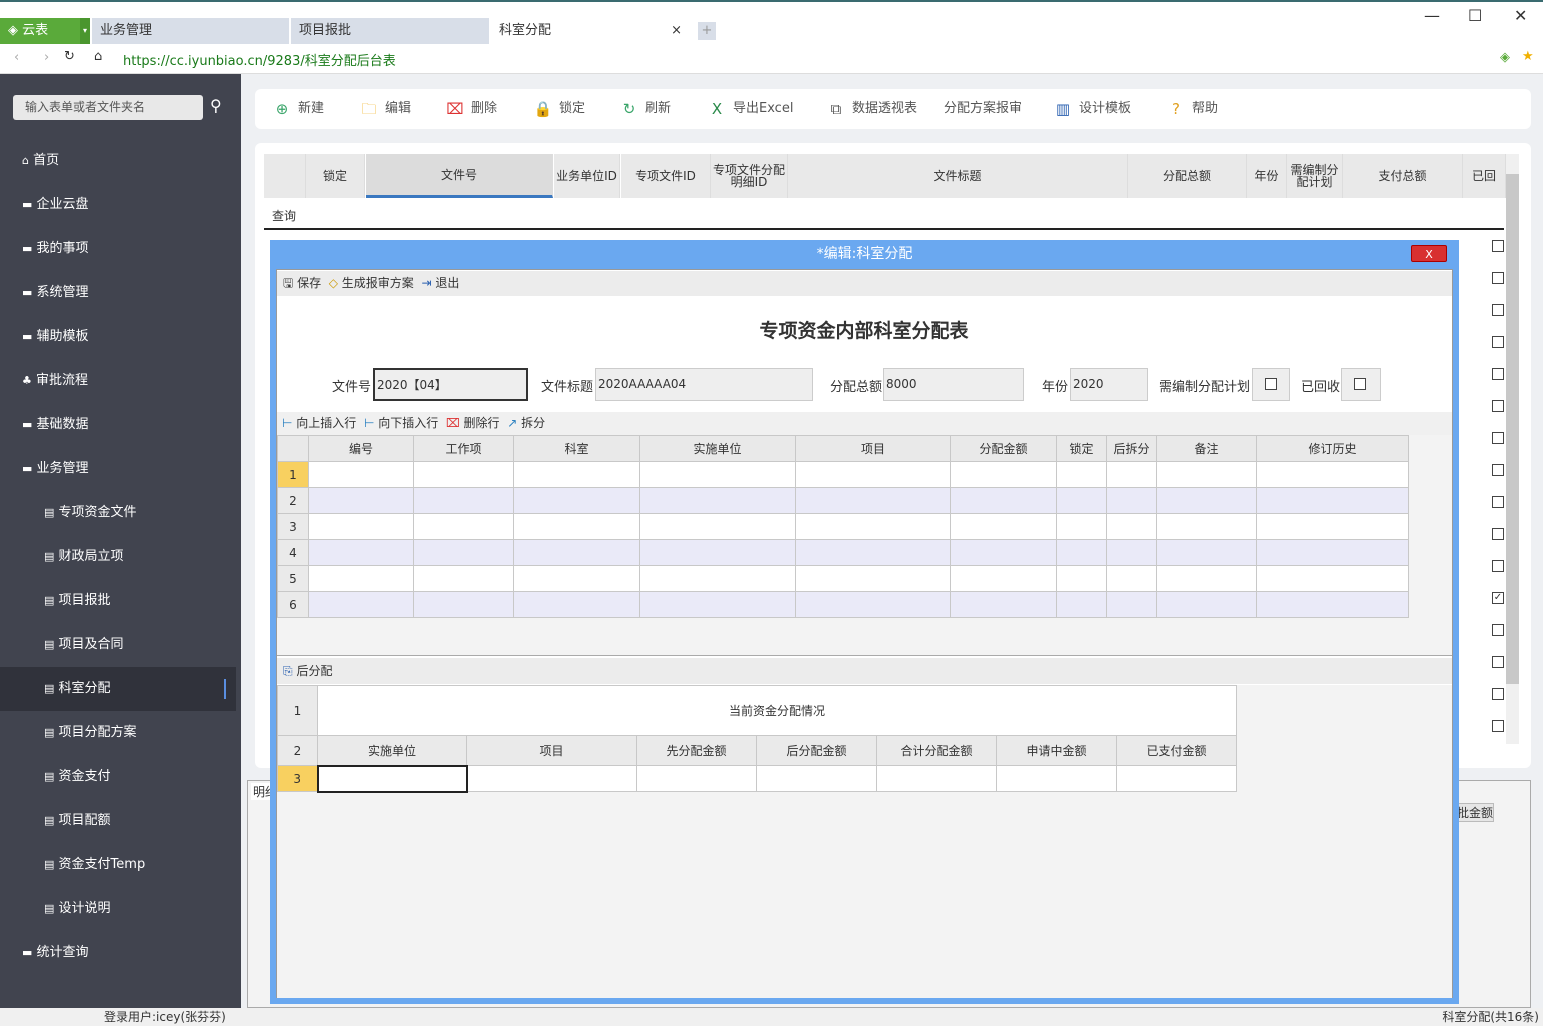  I want to click on detail-column-header: 科室, so click(576, 448).